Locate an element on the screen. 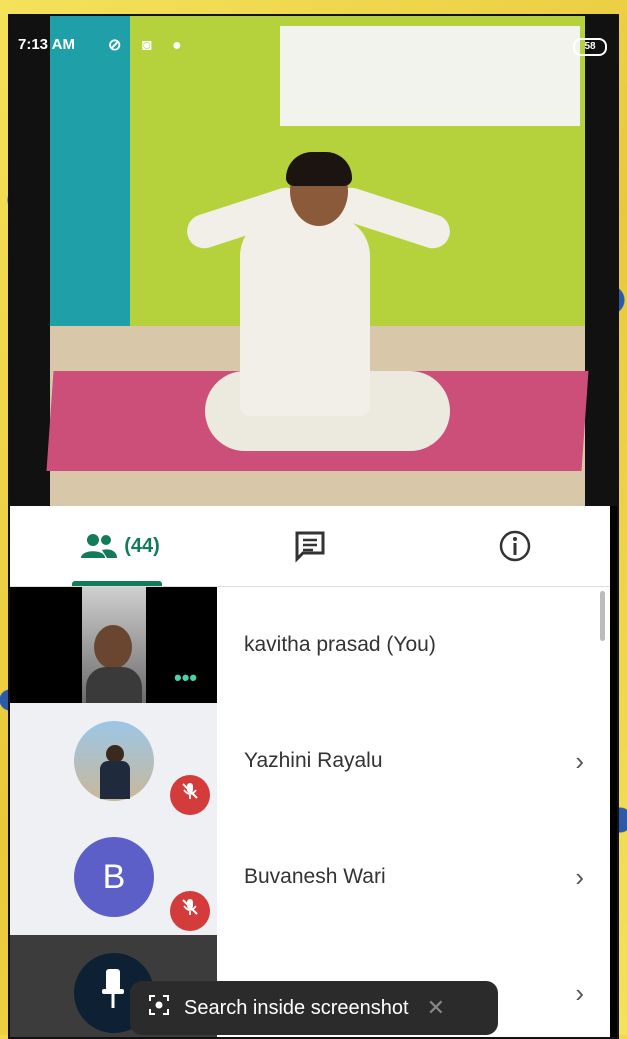 The width and height of the screenshot is (627, 1039). participant-thumb: B is located at coordinates (113, 877).